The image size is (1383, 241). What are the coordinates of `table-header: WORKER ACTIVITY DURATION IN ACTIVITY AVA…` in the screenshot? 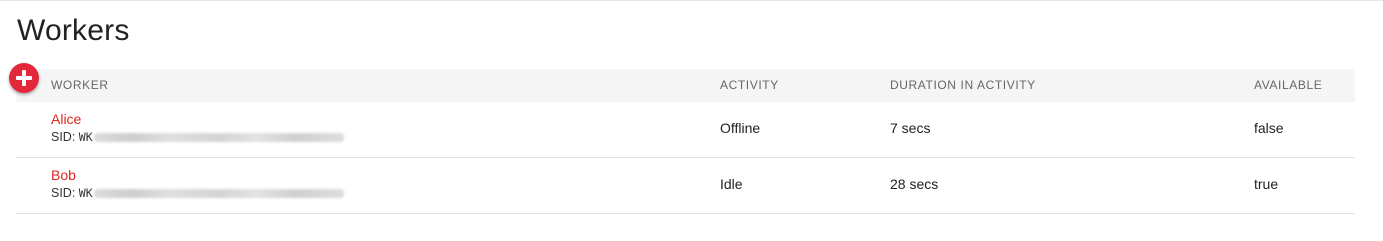 It's located at (685, 85).